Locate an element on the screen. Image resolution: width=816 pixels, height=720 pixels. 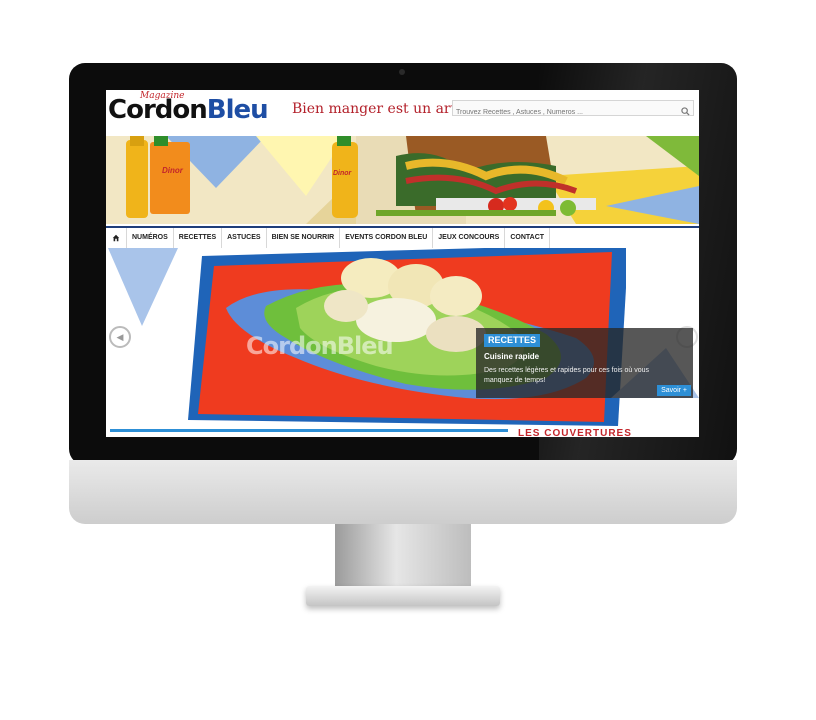
logo-part-bleu: Bleu is located at coordinates (237, 110).